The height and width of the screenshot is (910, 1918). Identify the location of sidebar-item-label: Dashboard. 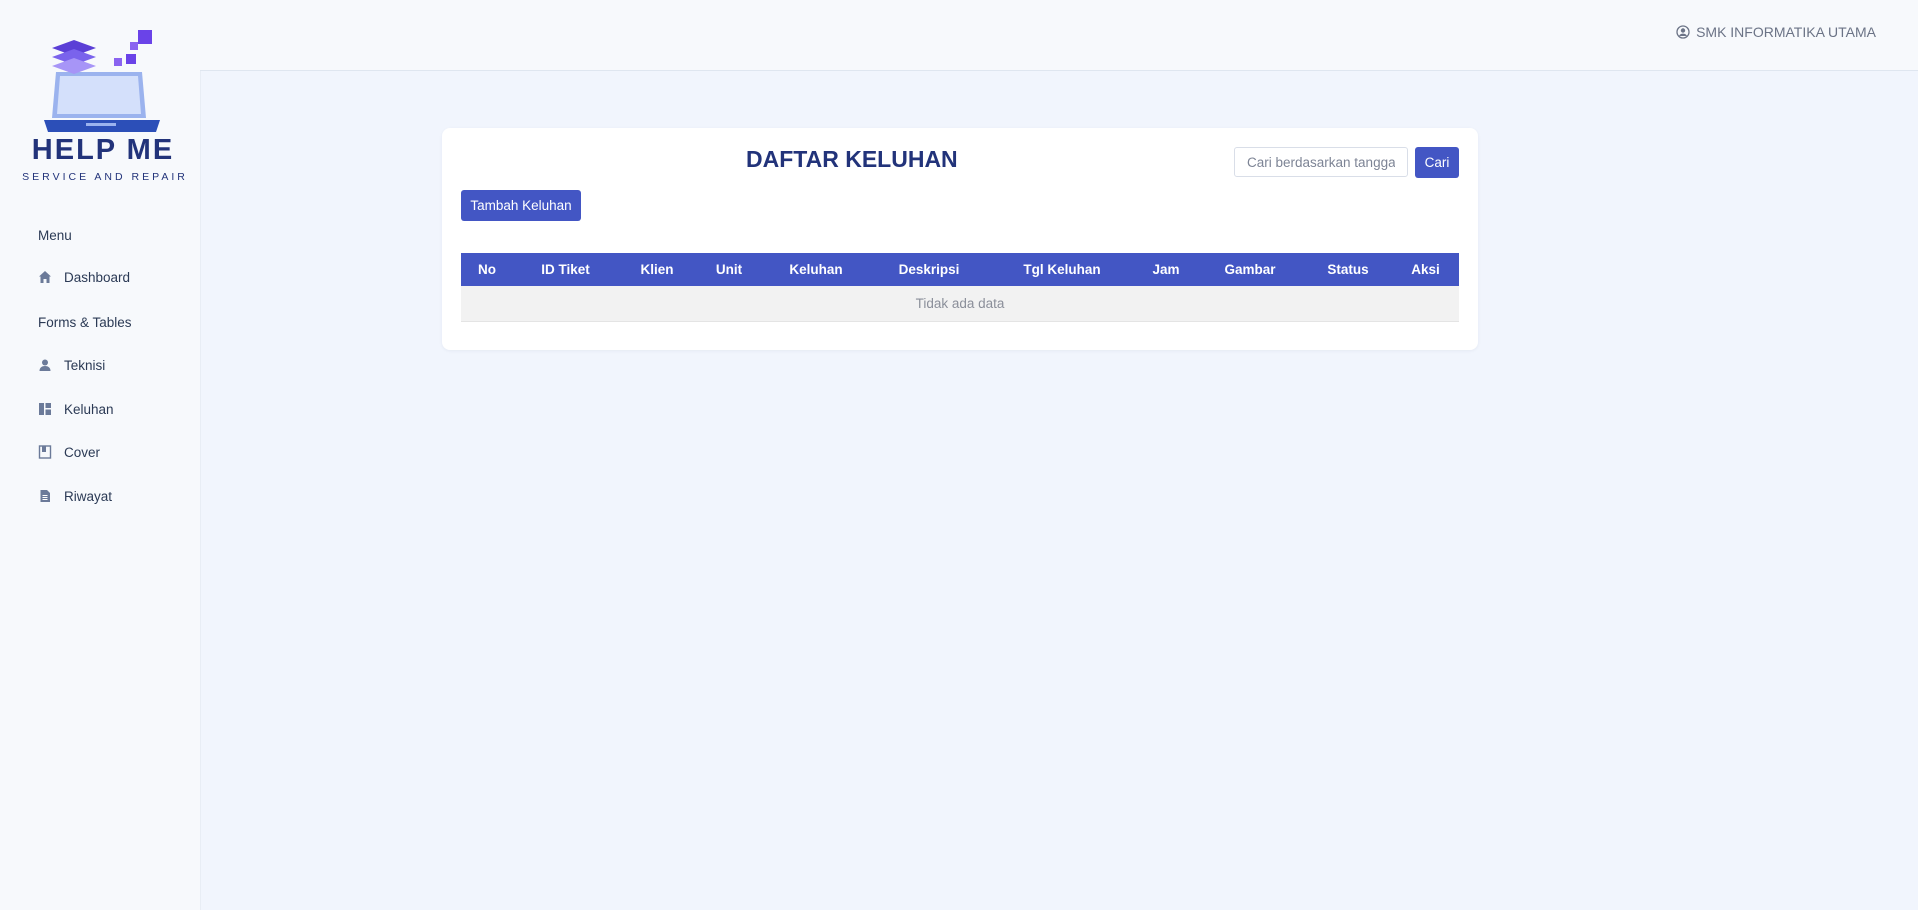
(97, 277).